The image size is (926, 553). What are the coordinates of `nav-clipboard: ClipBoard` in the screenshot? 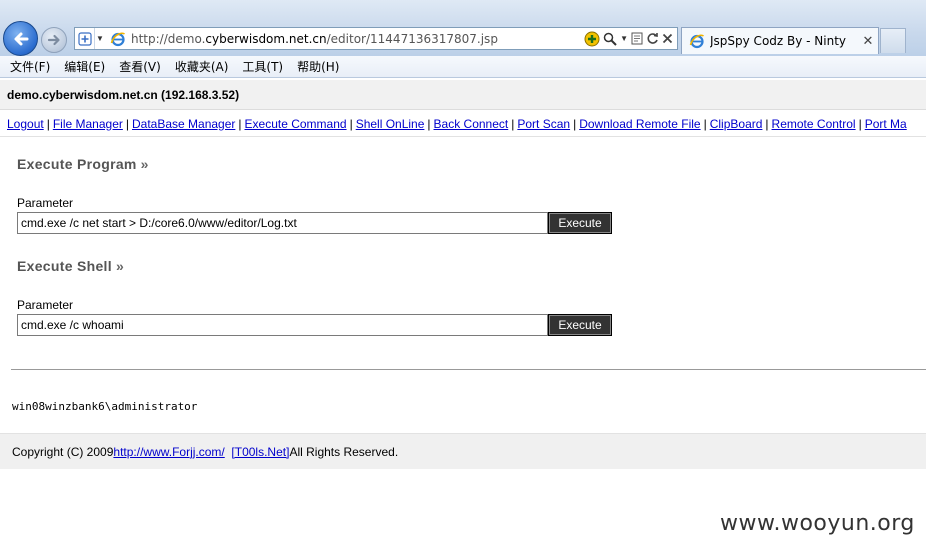 It's located at (736, 124).